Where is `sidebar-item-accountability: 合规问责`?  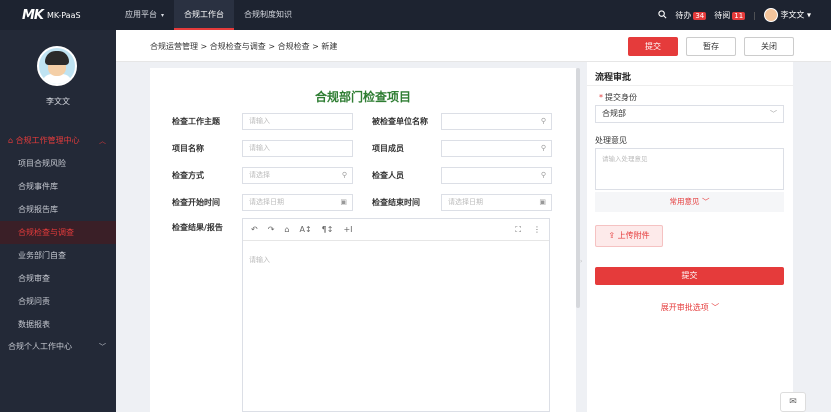 sidebar-item-accountability: 合规问责 is located at coordinates (58, 301).